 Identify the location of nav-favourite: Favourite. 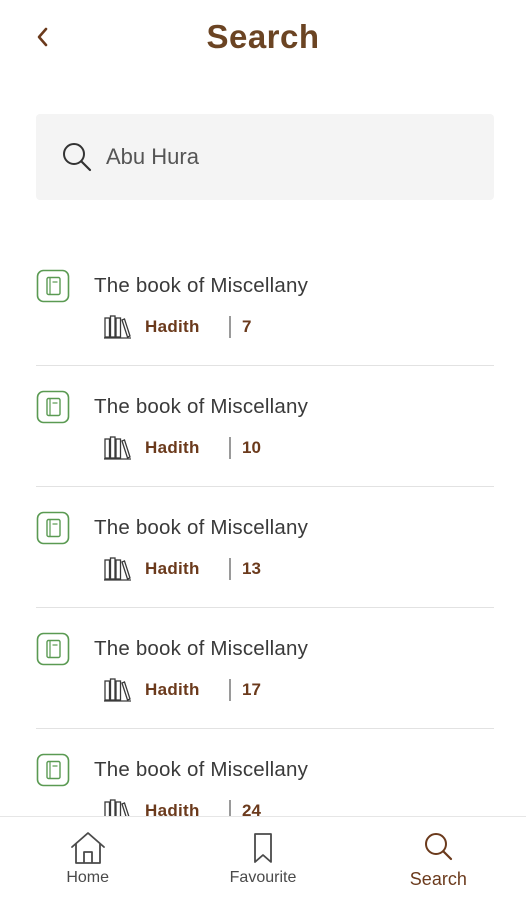
(262, 858).